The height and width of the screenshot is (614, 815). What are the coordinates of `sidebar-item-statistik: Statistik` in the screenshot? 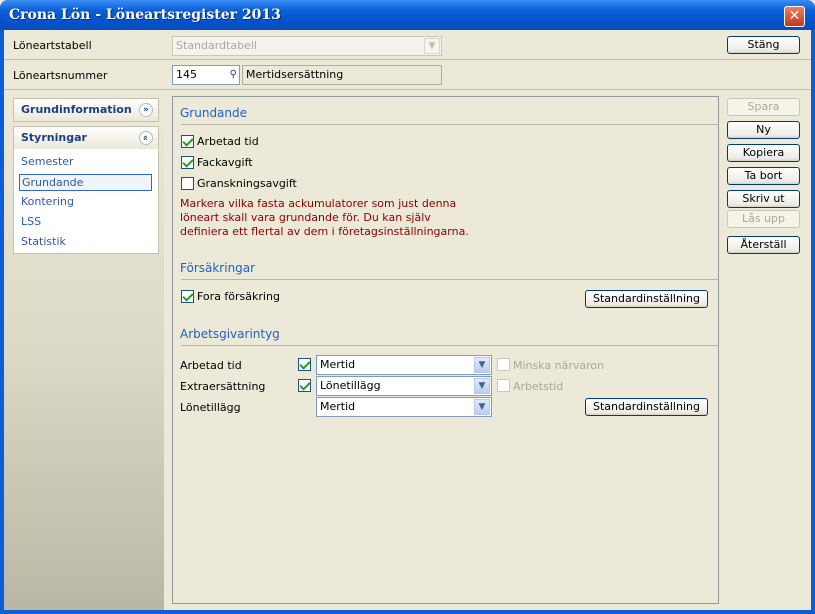 It's located at (85, 242).